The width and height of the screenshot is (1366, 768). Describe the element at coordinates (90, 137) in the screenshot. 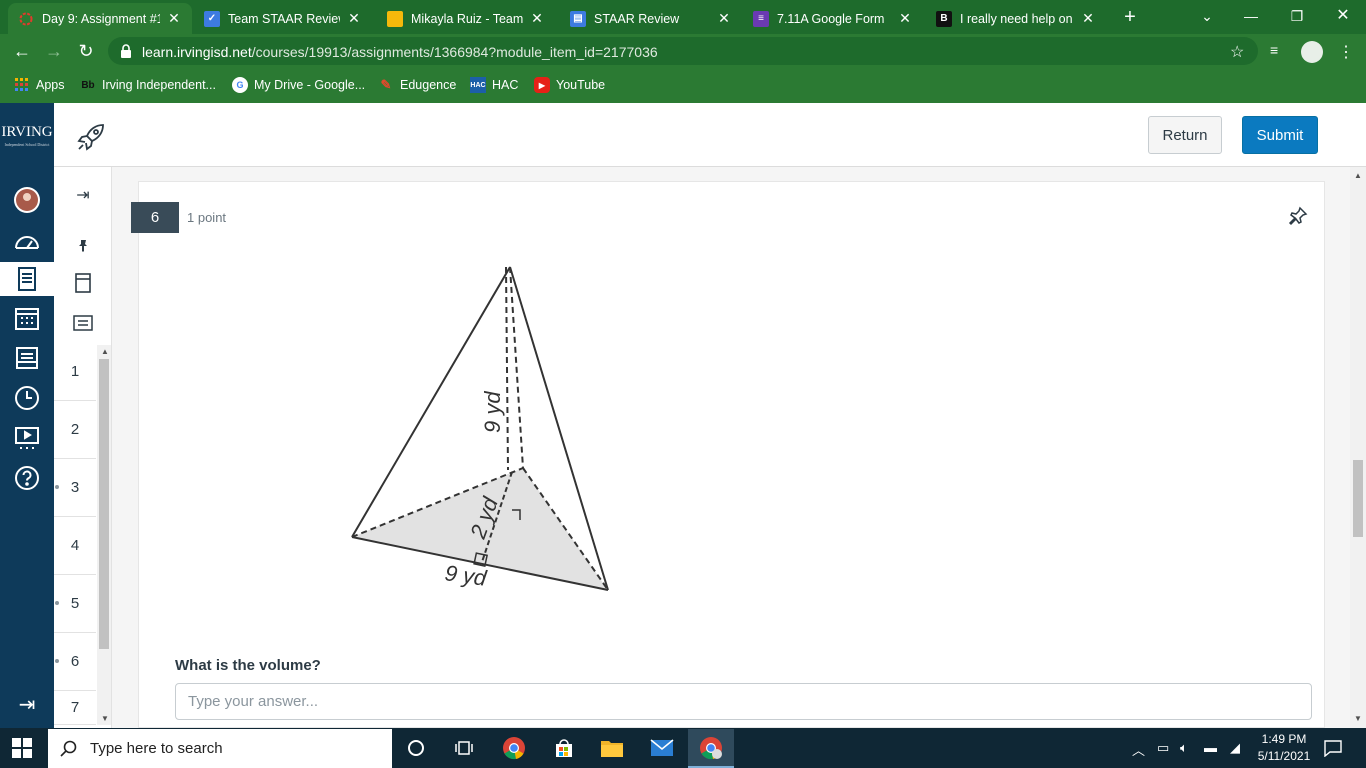

I see `rocket-icon` at that location.